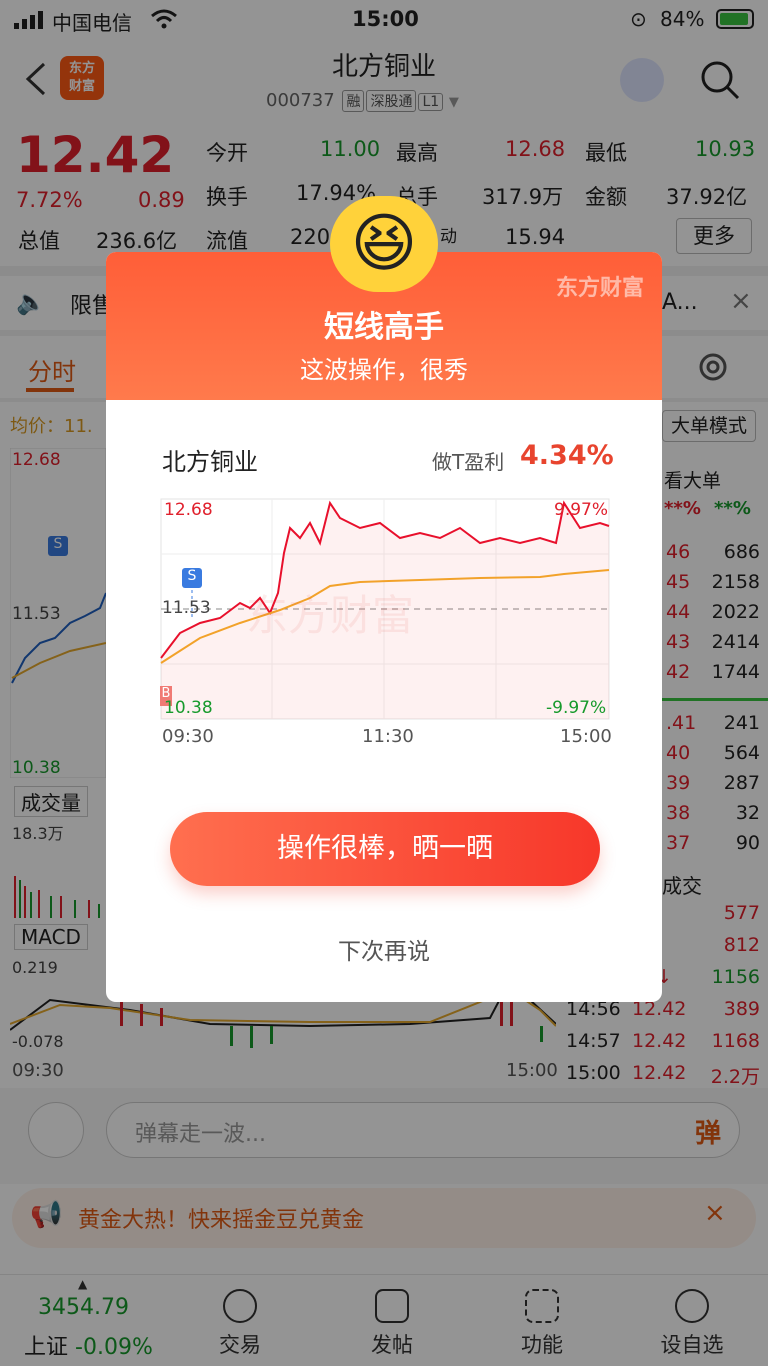 The height and width of the screenshot is (1366, 768). I want to click on chart-time-end: 15:00, so click(586, 736).